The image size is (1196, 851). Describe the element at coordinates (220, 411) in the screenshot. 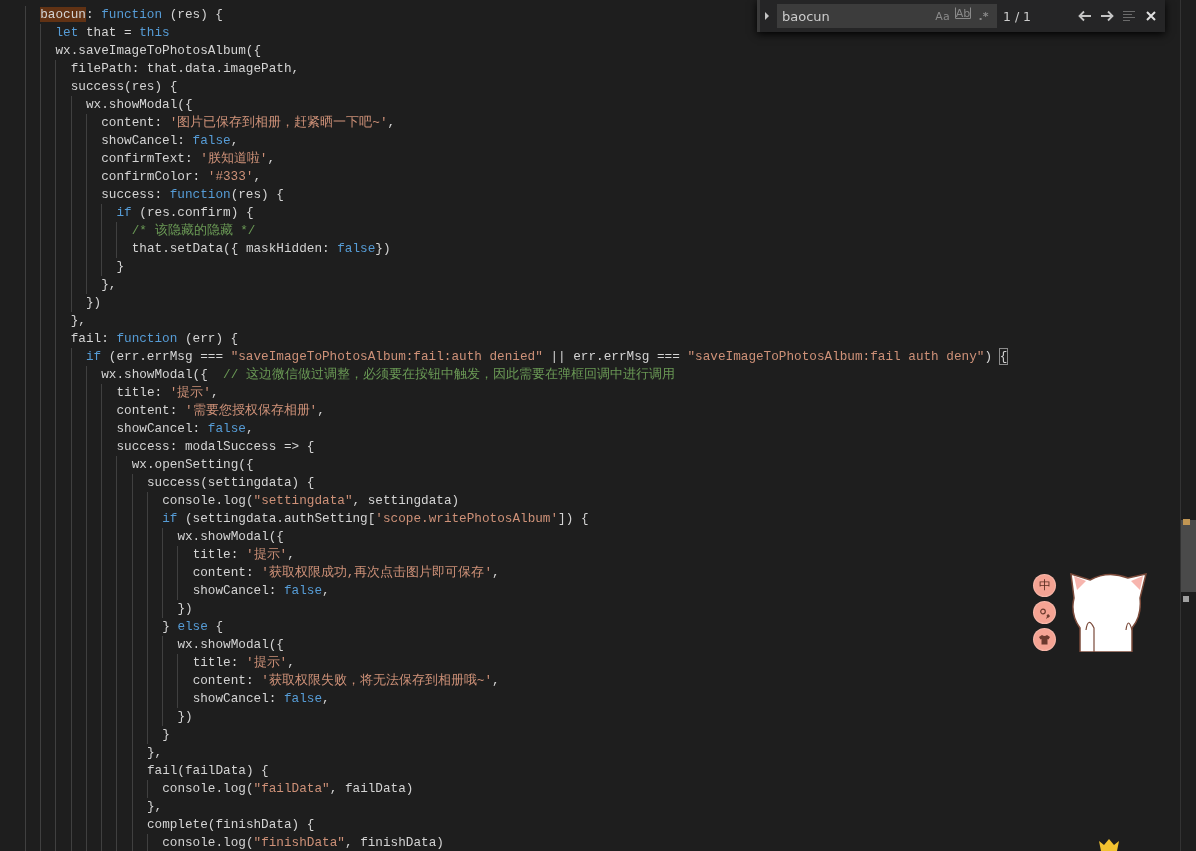

I see `code-line: content: '需要您授权保存相册',` at that location.